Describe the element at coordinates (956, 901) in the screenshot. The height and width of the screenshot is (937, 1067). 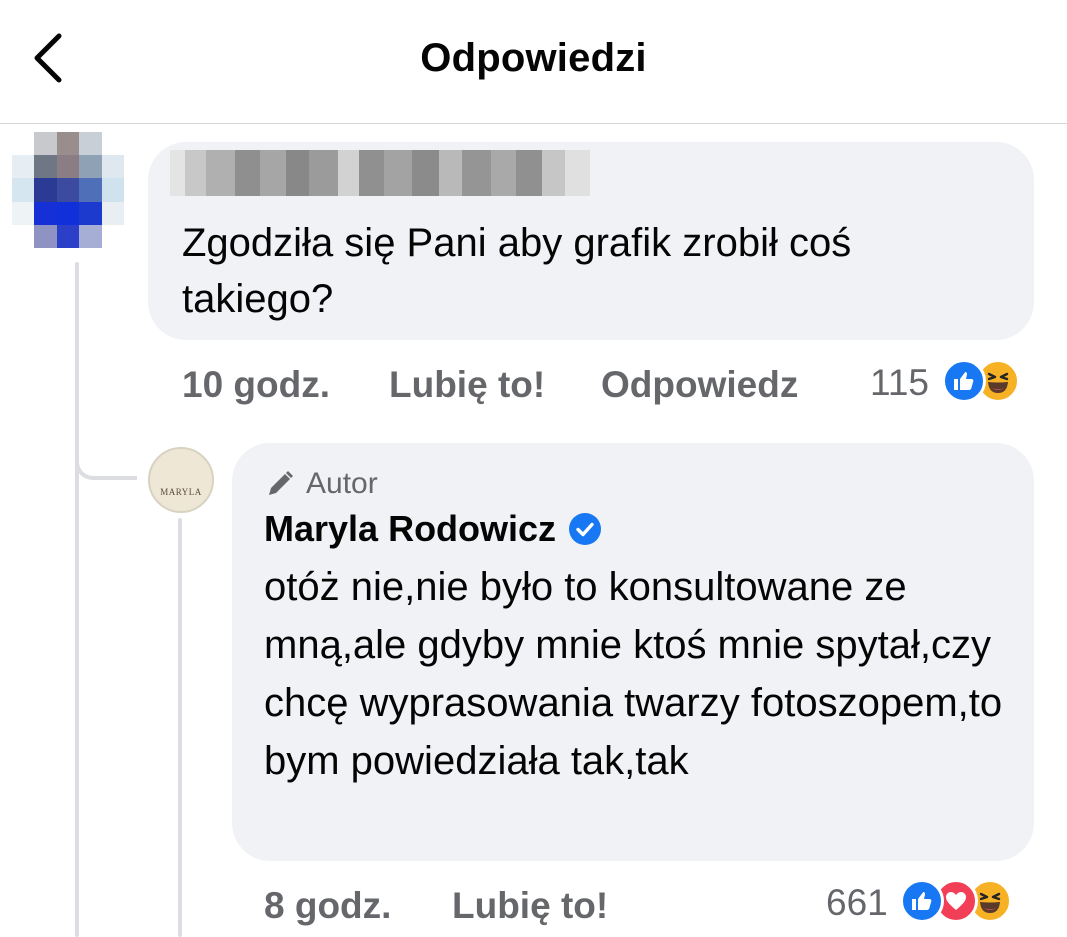
I see `reply-reactions` at that location.